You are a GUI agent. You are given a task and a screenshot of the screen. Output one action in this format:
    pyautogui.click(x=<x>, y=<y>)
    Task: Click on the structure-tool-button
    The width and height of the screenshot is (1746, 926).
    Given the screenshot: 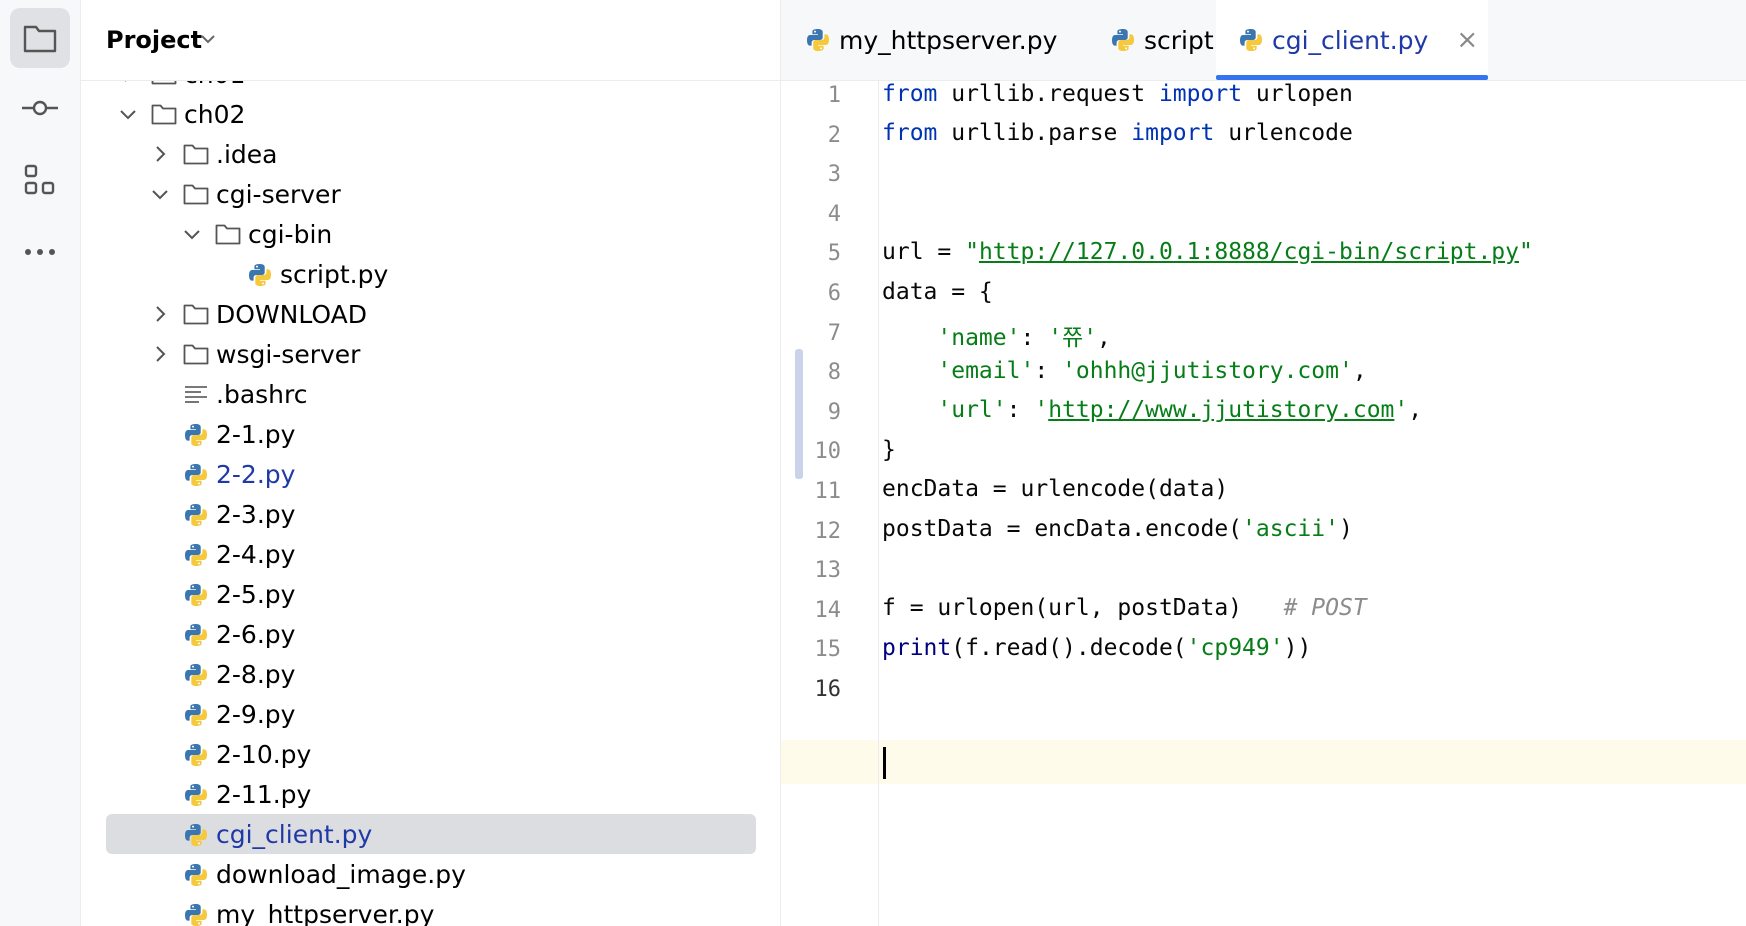 What is the action you would take?
    pyautogui.click(x=40, y=180)
    